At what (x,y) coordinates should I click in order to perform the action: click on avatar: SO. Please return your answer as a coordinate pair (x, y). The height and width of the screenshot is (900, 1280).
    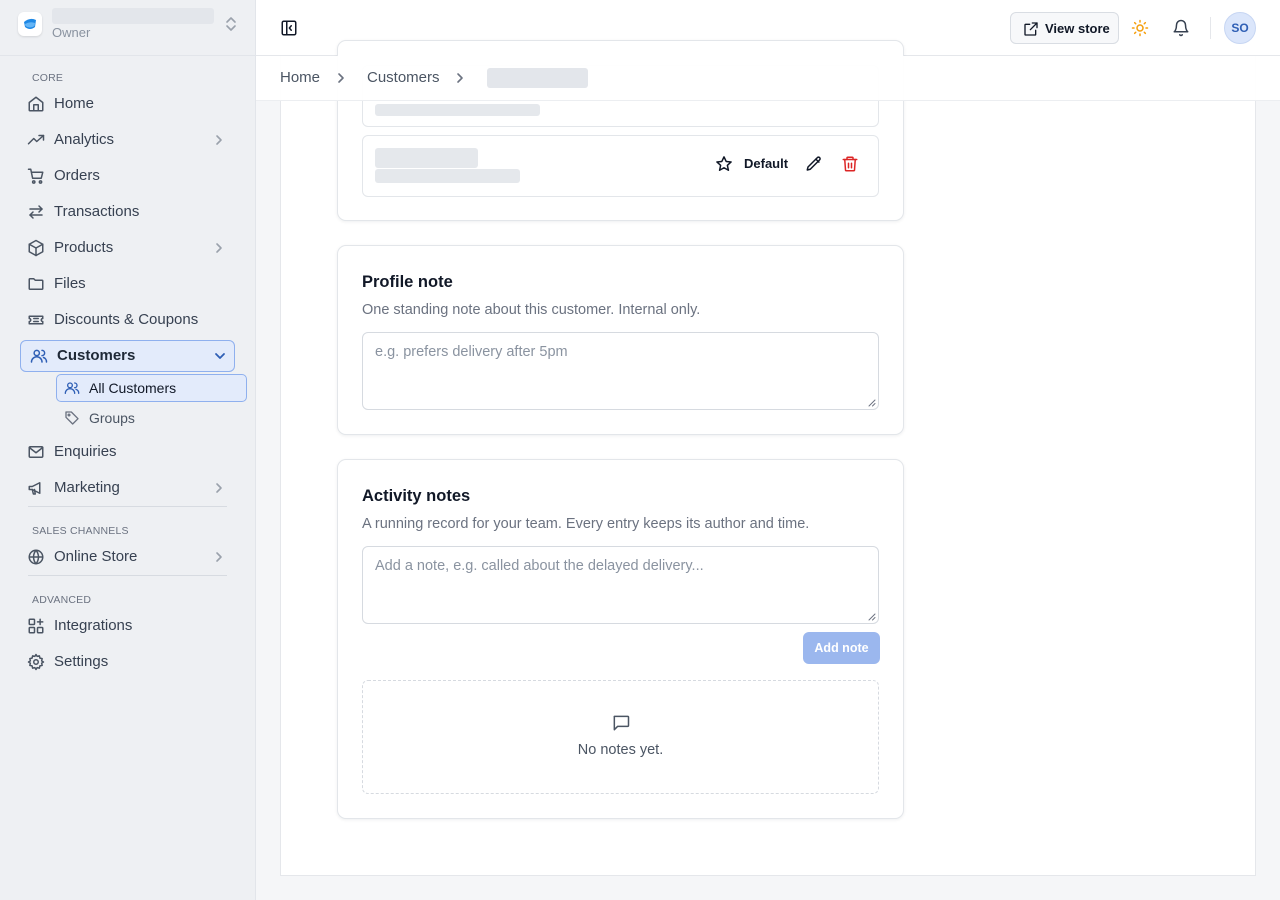
    Looking at the image, I should click on (1240, 28).